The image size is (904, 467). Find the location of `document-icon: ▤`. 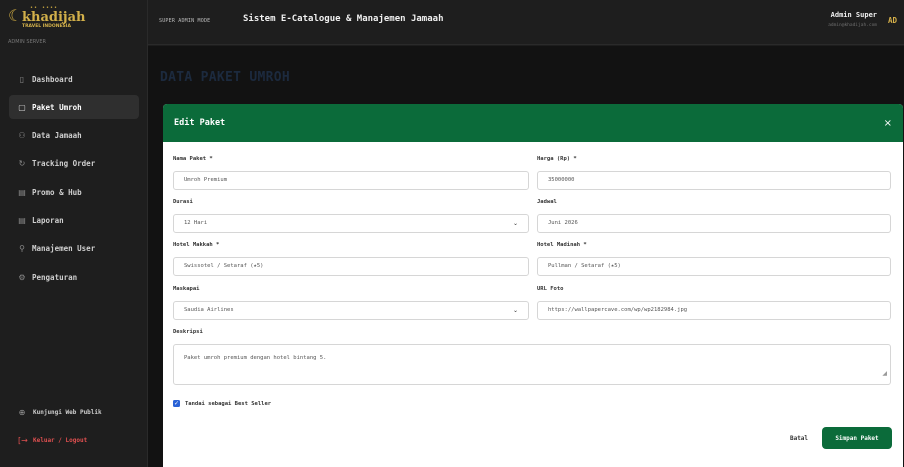

document-icon: ▤ is located at coordinates (22, 192).